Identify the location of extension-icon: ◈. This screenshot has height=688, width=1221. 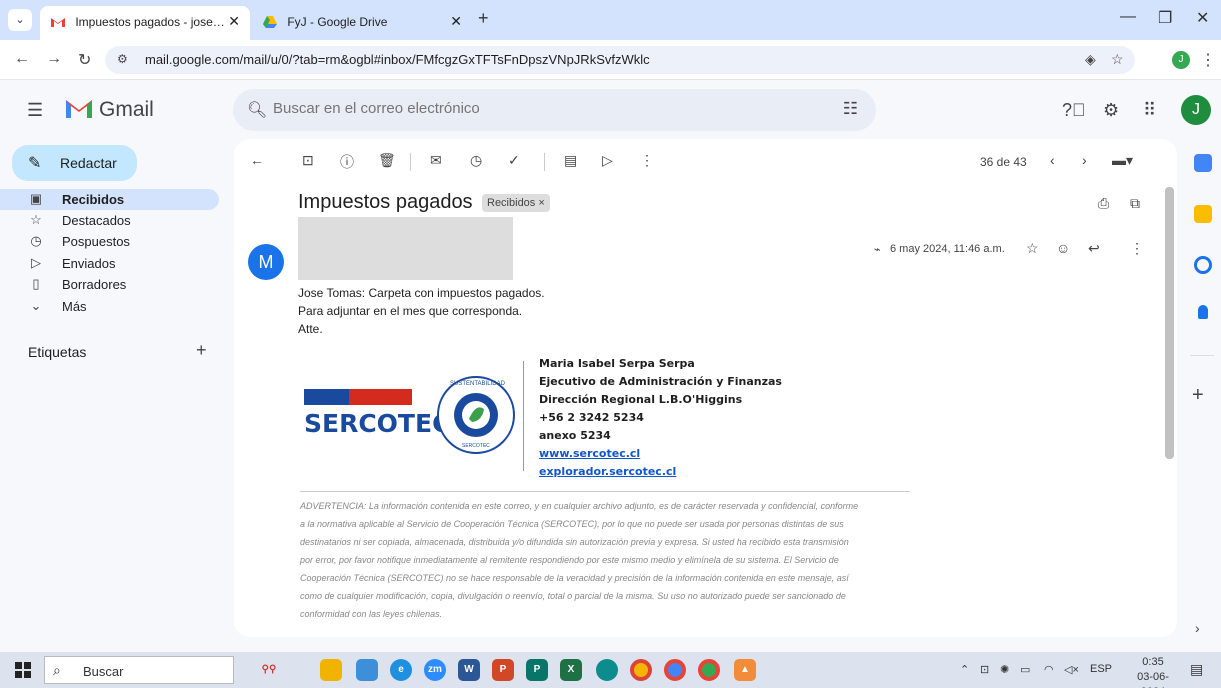
(1090, 59).